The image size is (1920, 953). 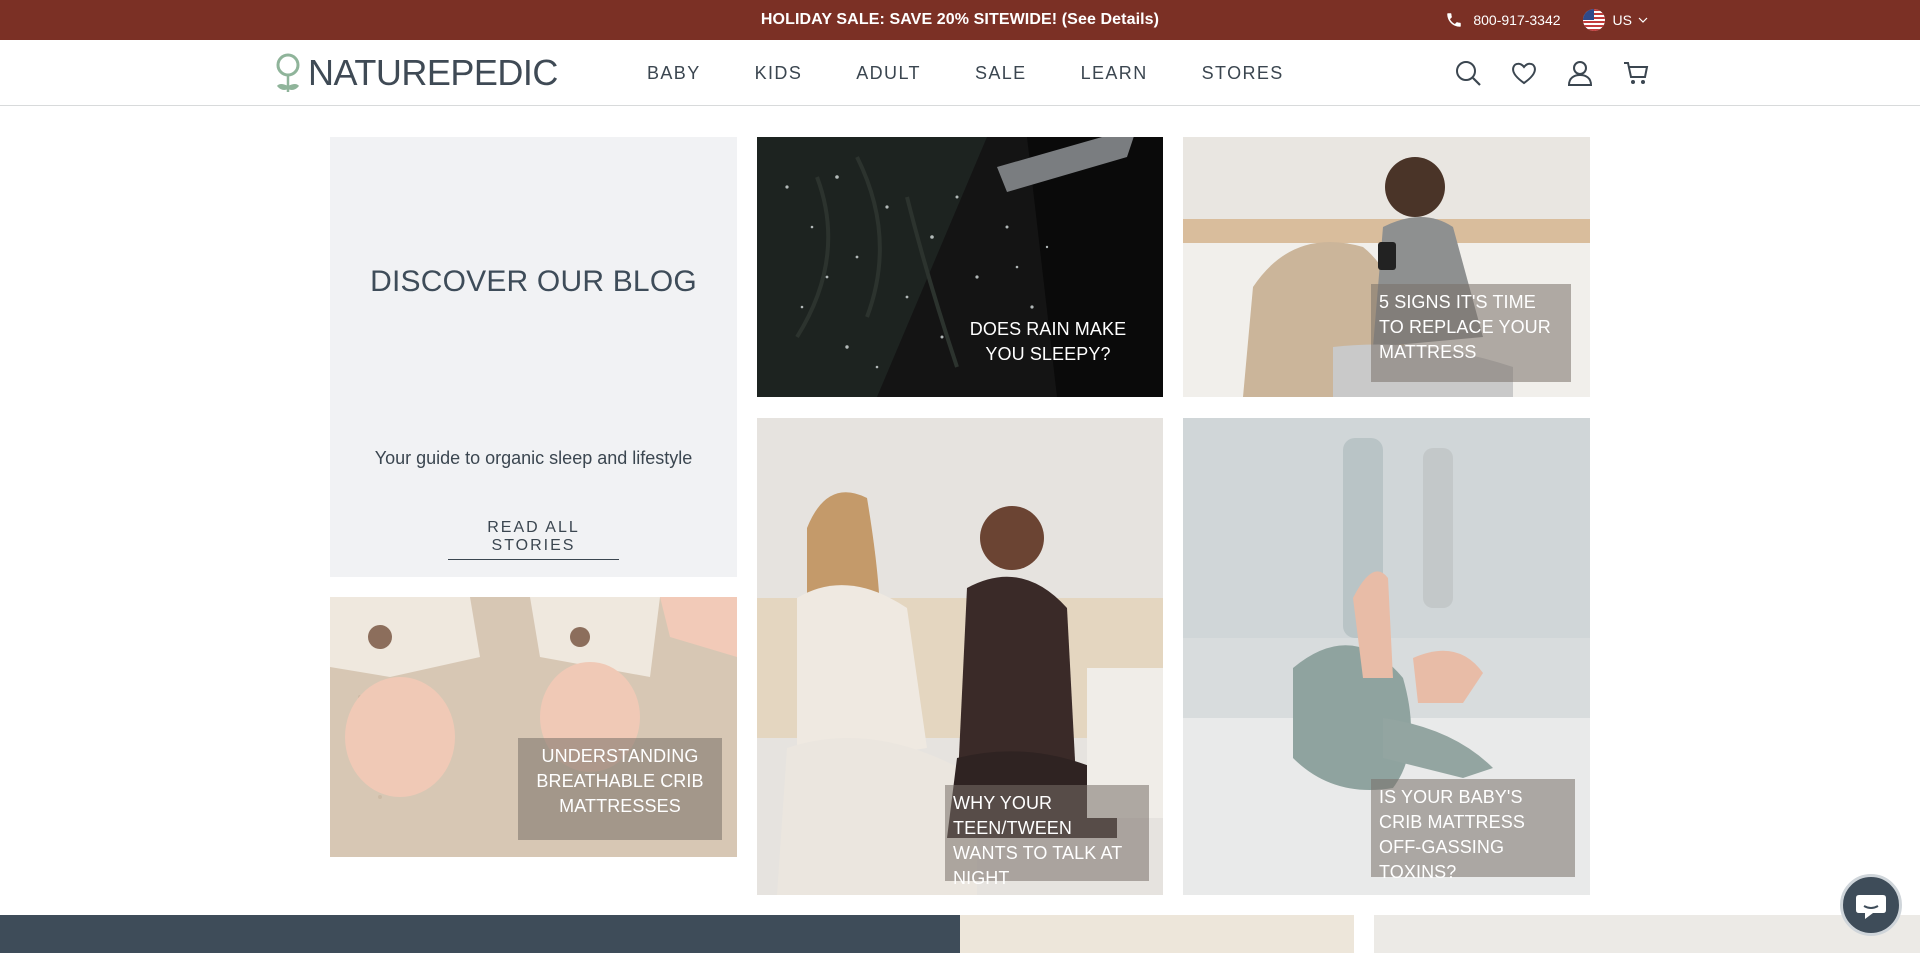 I want to click on country-selector: US, so click(x=1622, y=20).